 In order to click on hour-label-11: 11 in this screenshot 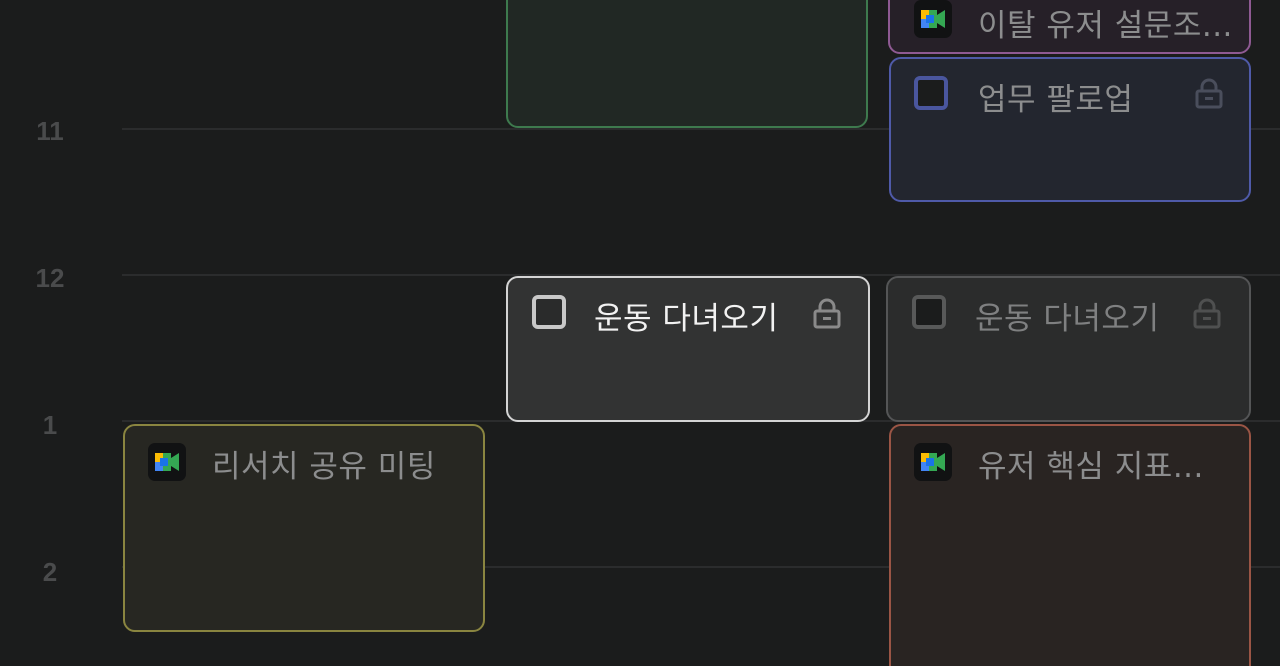, I will do `click(50, 131)`.